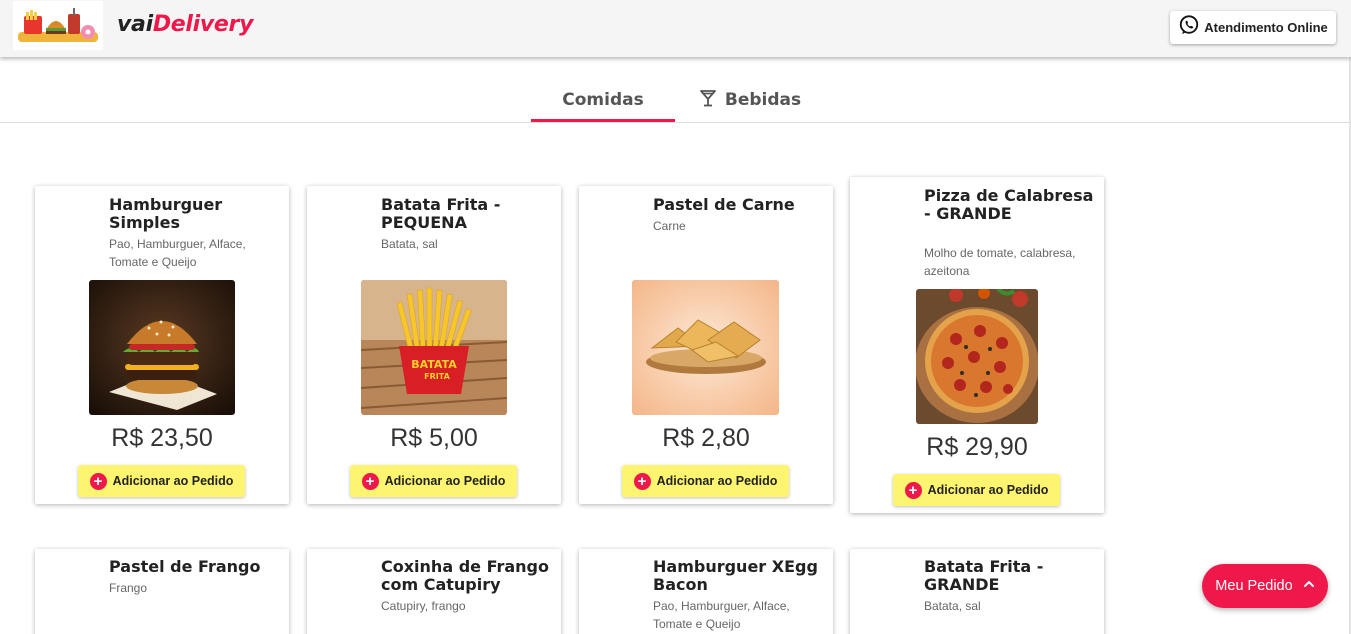 The image size is (1351, 634). What do you see at coordinates (603, 120) in the screenshot?
I see `active-tab-indicator` at bounding box center [603, 120].